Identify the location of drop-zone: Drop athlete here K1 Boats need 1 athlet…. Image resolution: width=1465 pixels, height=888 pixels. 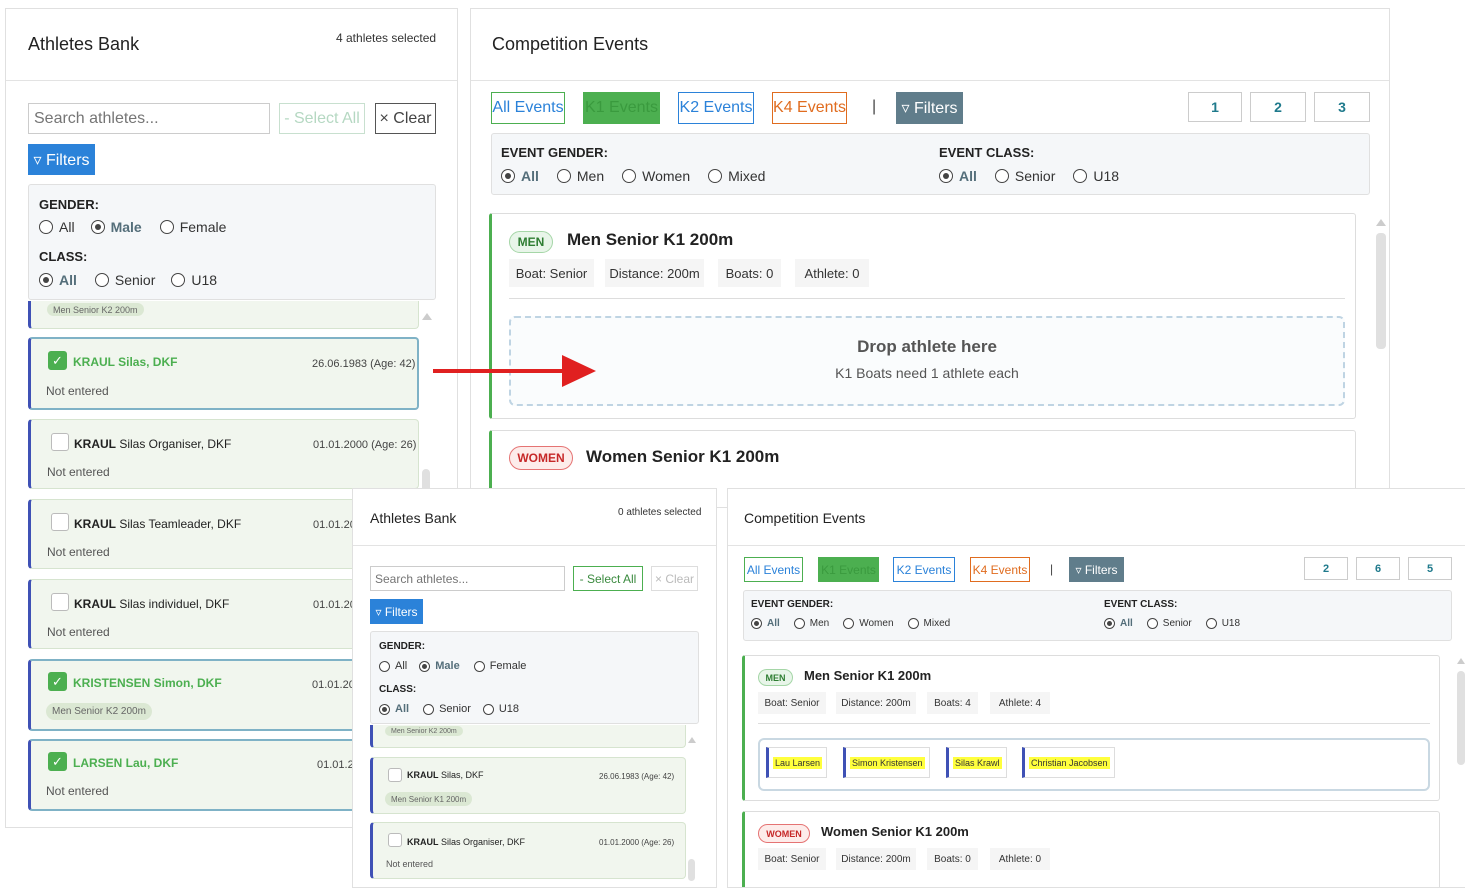
(927, 361).